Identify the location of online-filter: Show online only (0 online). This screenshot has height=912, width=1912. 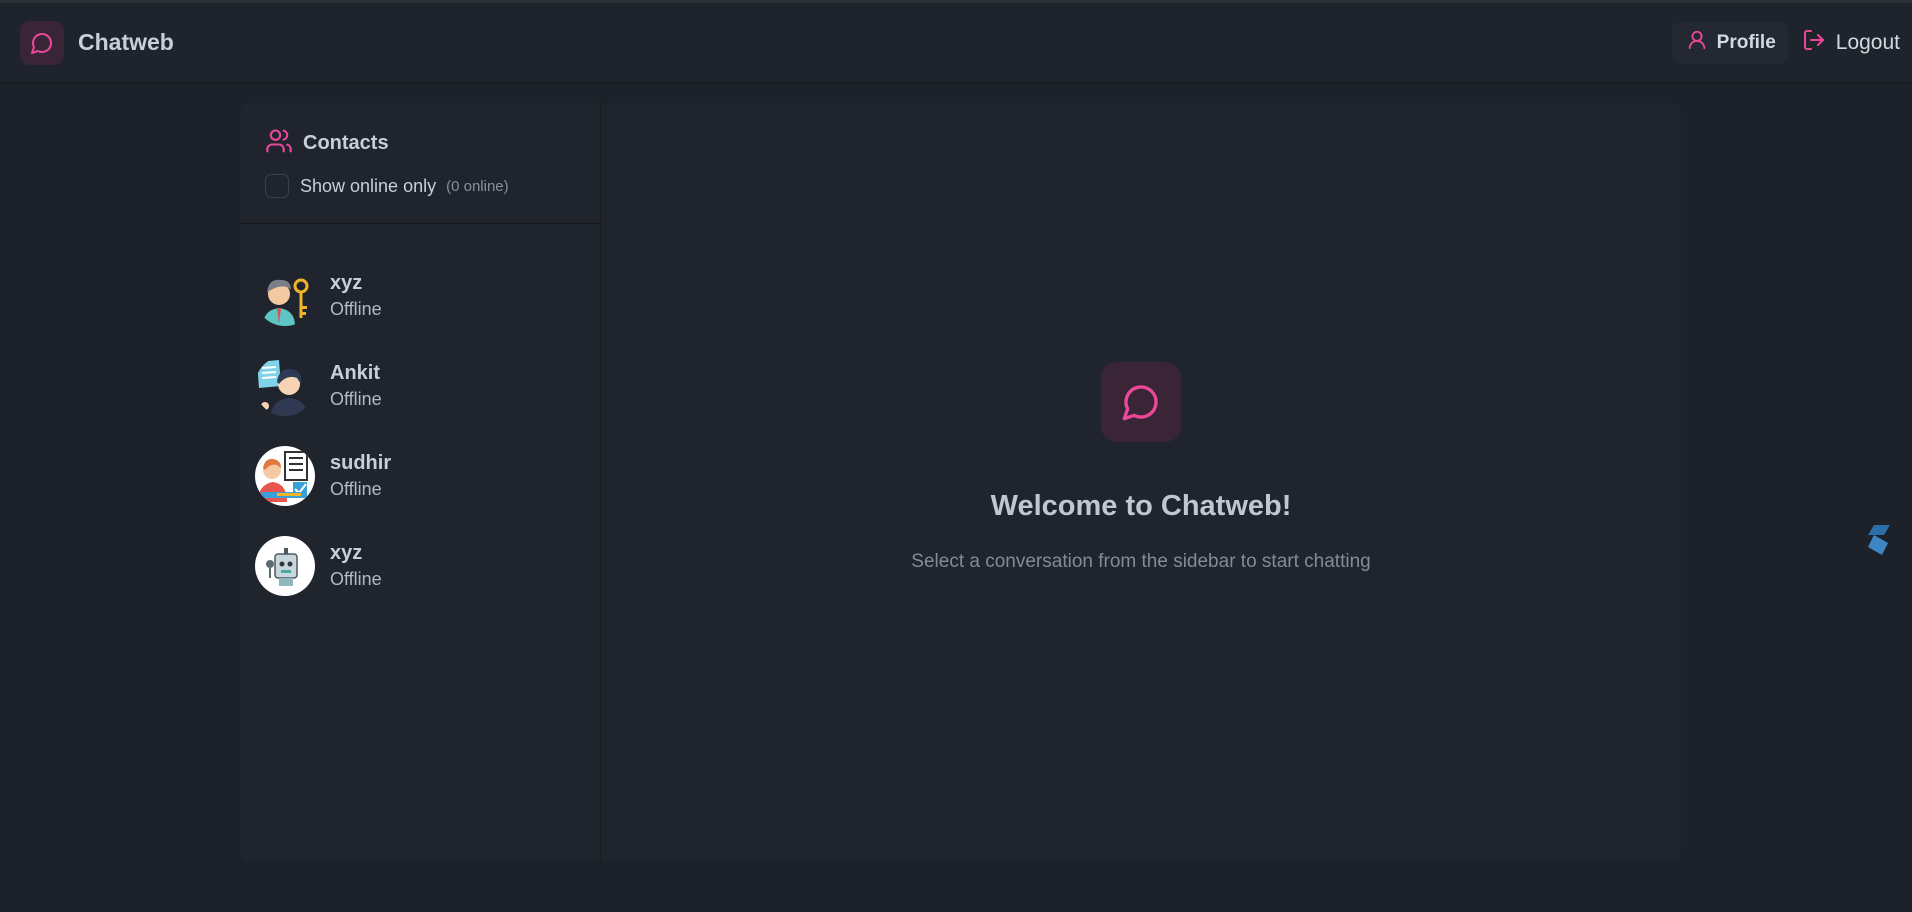
(432, 186).